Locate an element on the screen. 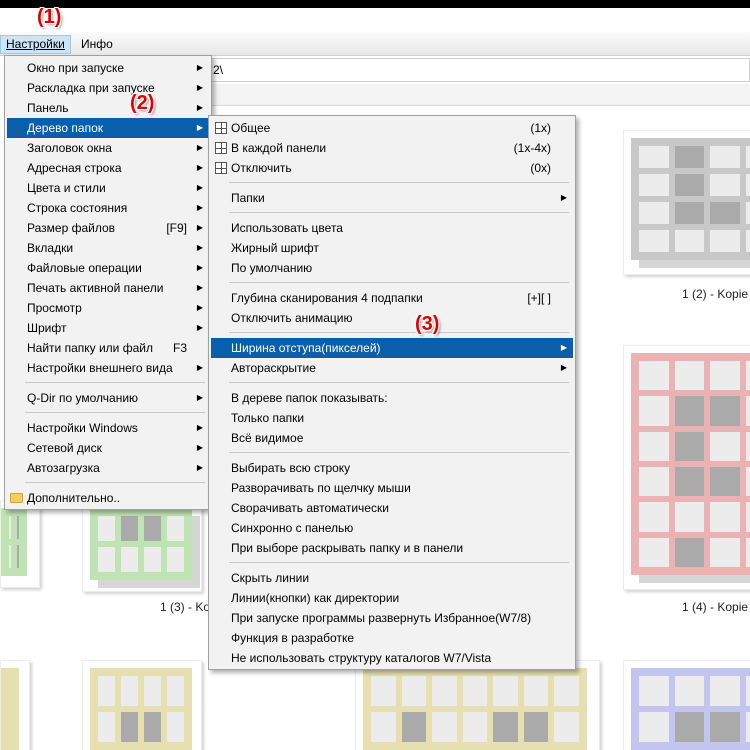  thumbnail-caption: 1 (3) - Ko is located at coordinates (185, 607).